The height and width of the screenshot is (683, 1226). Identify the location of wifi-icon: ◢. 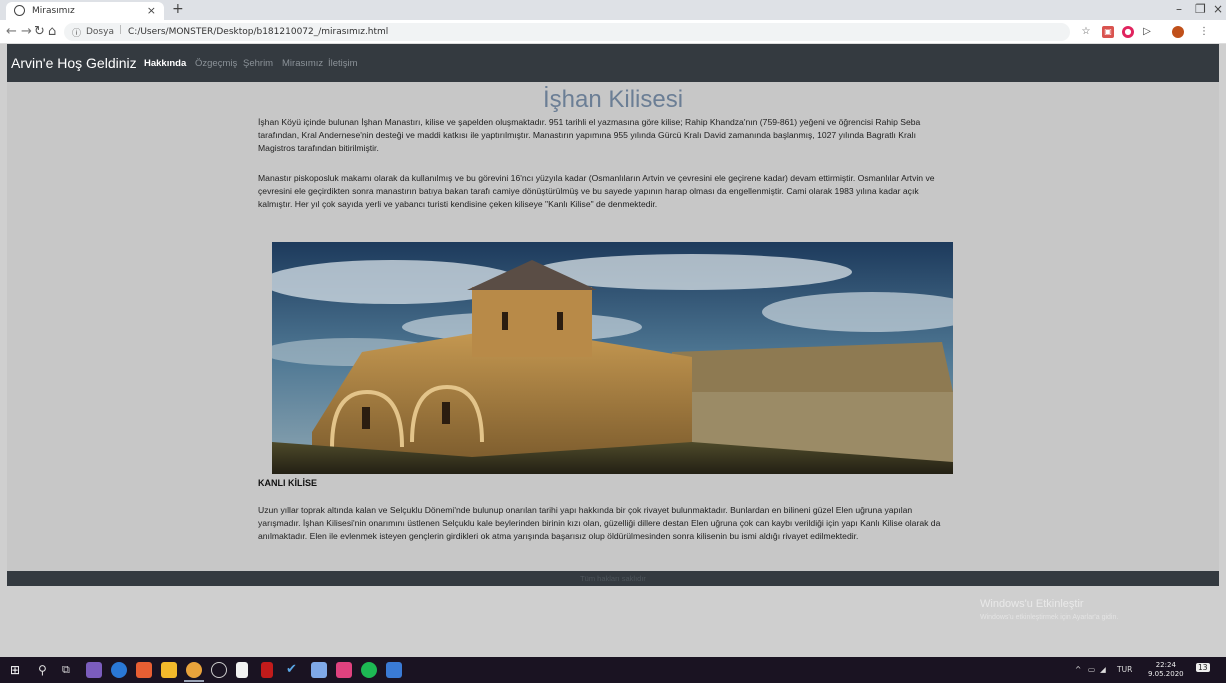
(1103, 669).